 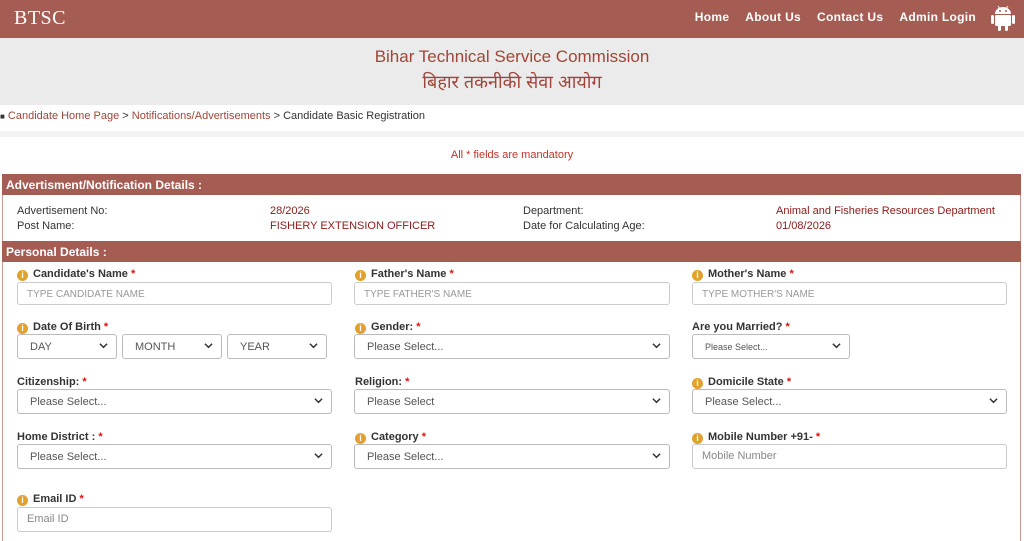 What do you see at coordinates (512, 401) in the screenshot?
I see `religion-select: Please Select` at bounding box center [512, 401].